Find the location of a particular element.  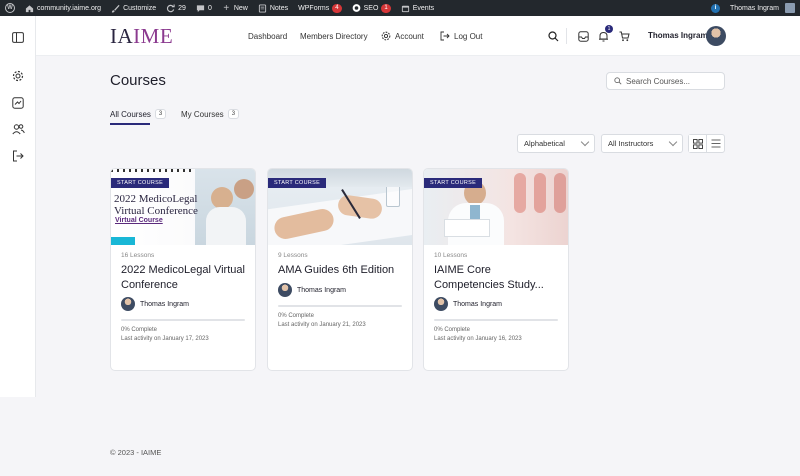

nav-dashboard: Dashboard is located at coordinates (267, 36).